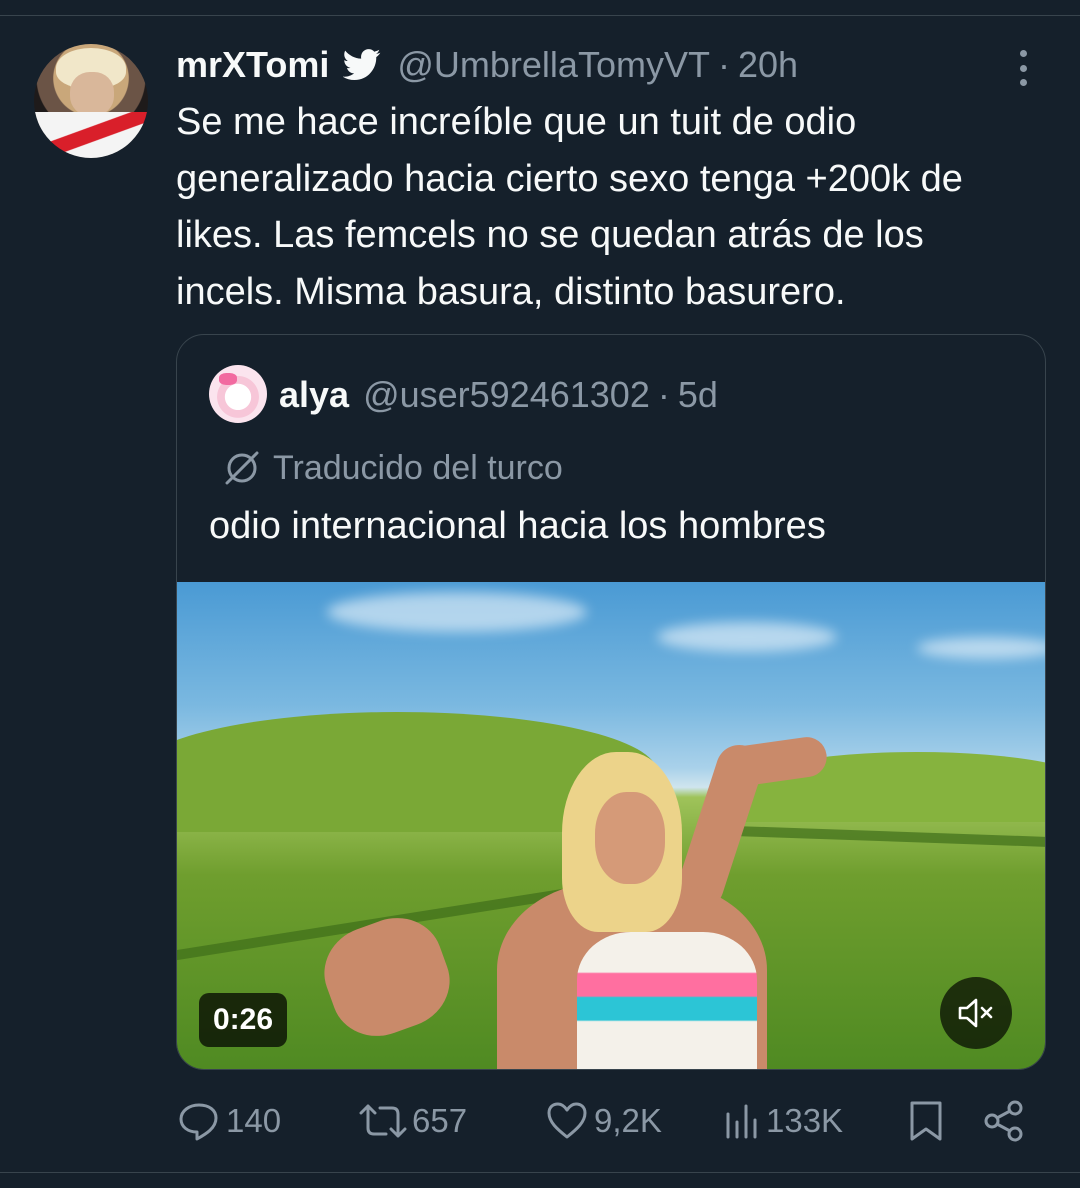 This screenshot has height=1188, width=1080. I want to click on bookmark-button, so click(926, 1121).